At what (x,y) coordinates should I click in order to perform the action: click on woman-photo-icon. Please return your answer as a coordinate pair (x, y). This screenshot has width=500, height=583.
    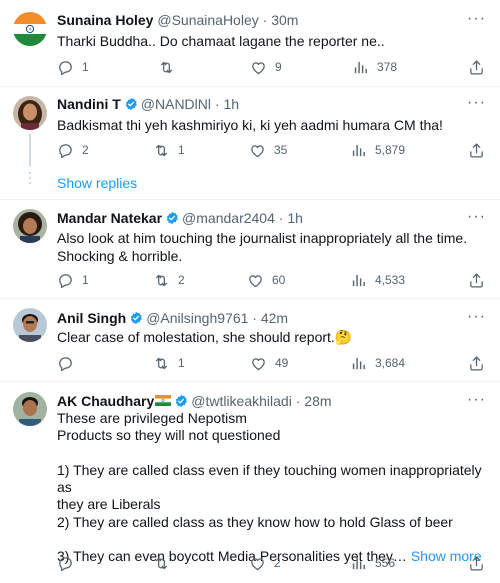
    Looking at the image, I should click on (30, 113).